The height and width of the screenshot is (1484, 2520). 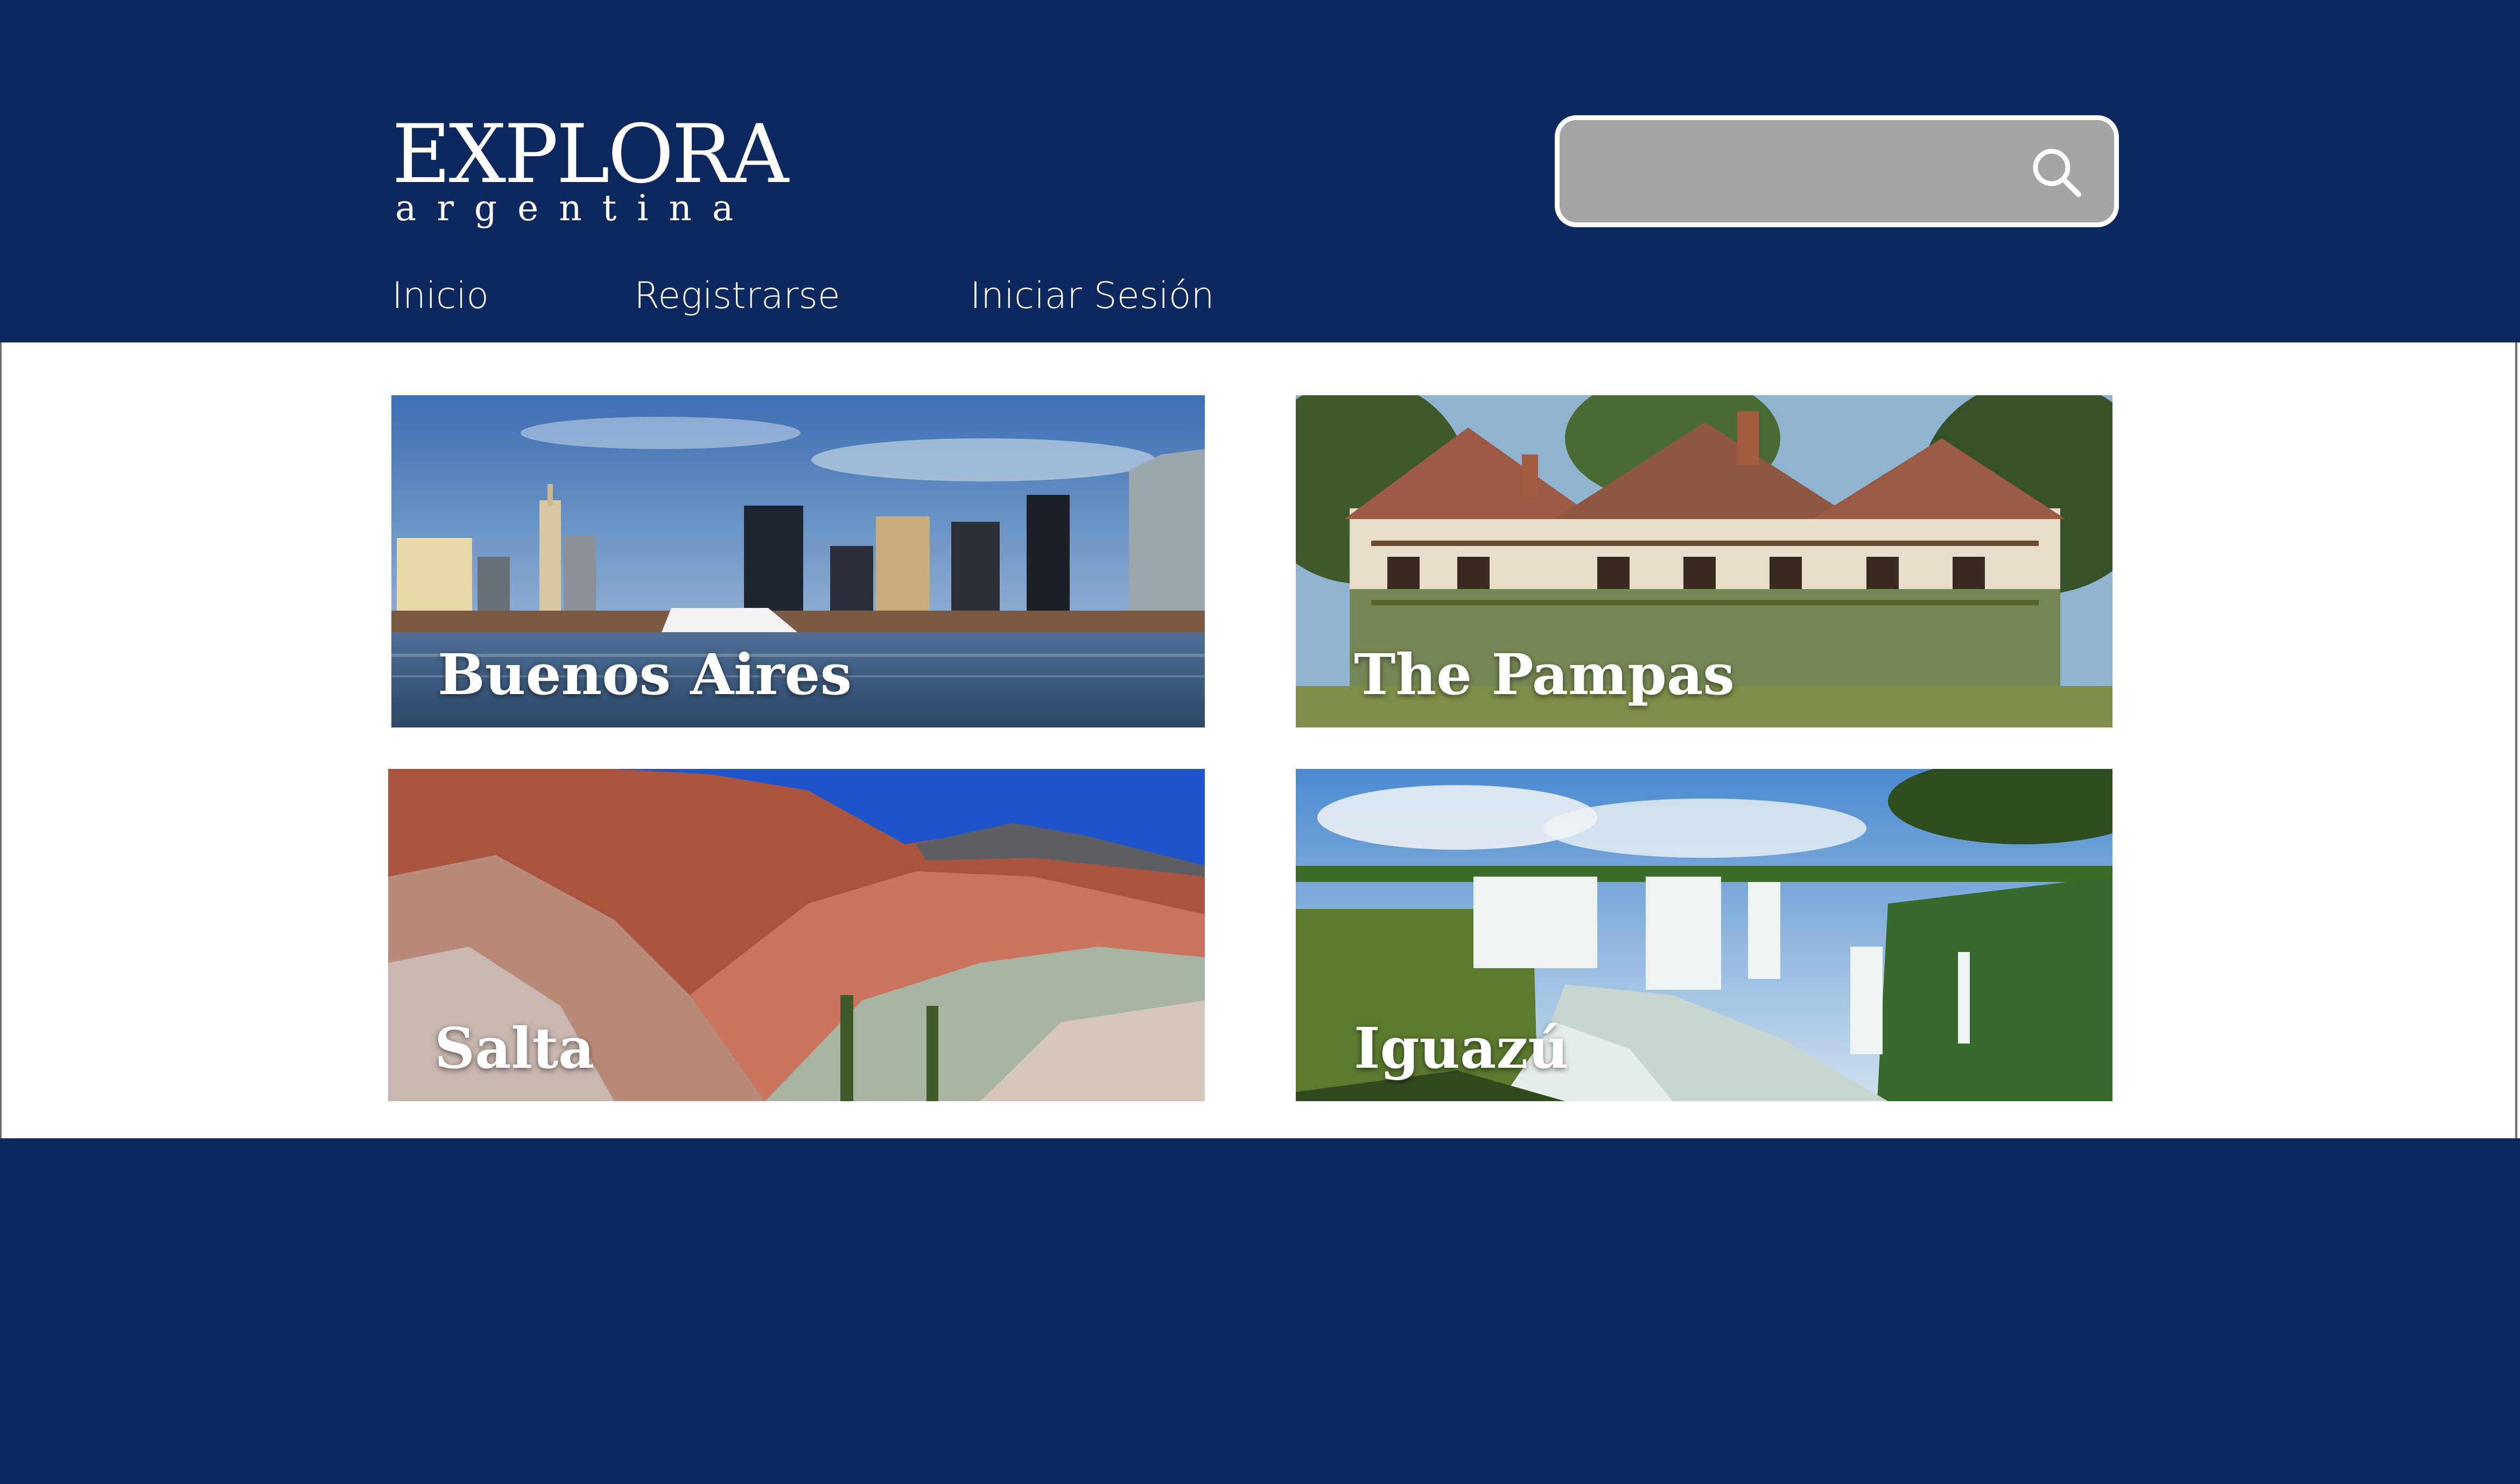 What do you see at coordinates (2516, 740) in the screenshot?
I see `page-border-right` at bounding box center [2516, 740].